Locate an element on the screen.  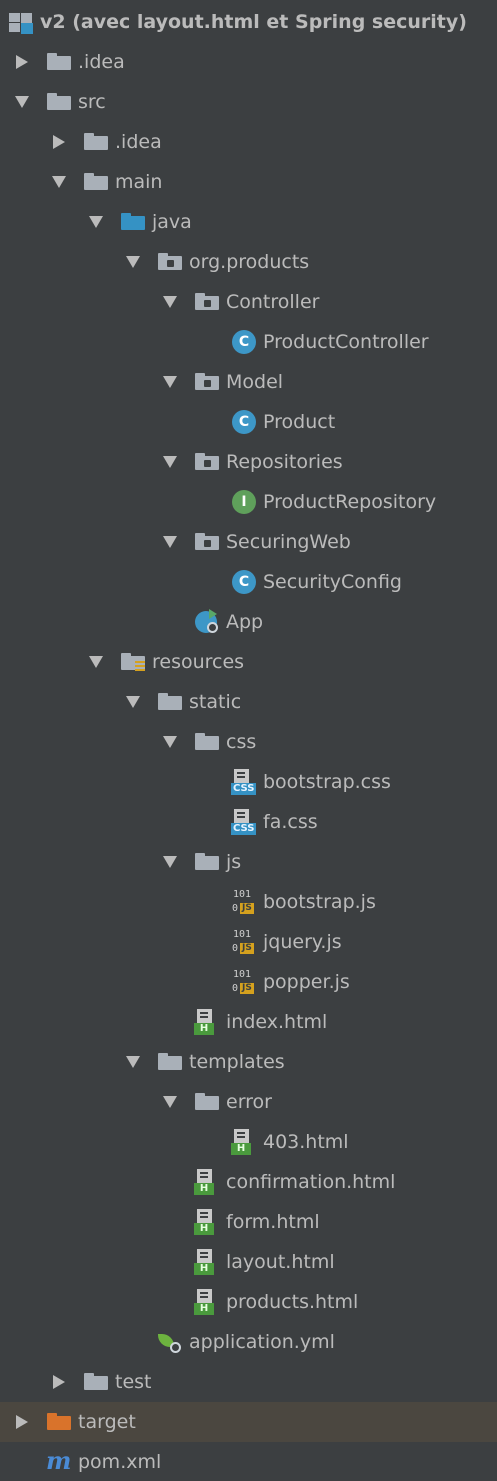
tree-item-label: Controller is located at coordinates (273, 302).